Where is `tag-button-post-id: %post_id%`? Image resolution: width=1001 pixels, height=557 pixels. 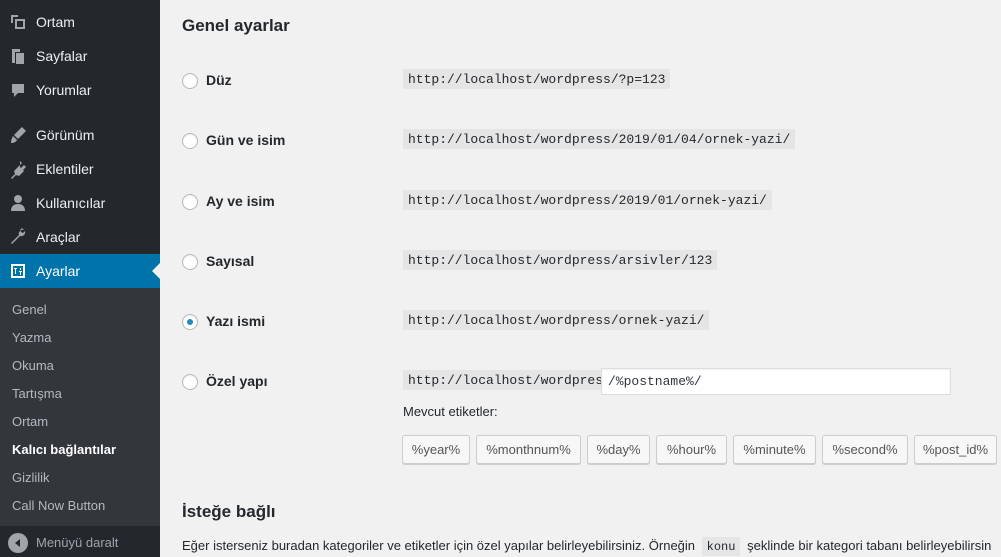
tag-button-post-id: %post_id% is located at coordinates (955, 449).